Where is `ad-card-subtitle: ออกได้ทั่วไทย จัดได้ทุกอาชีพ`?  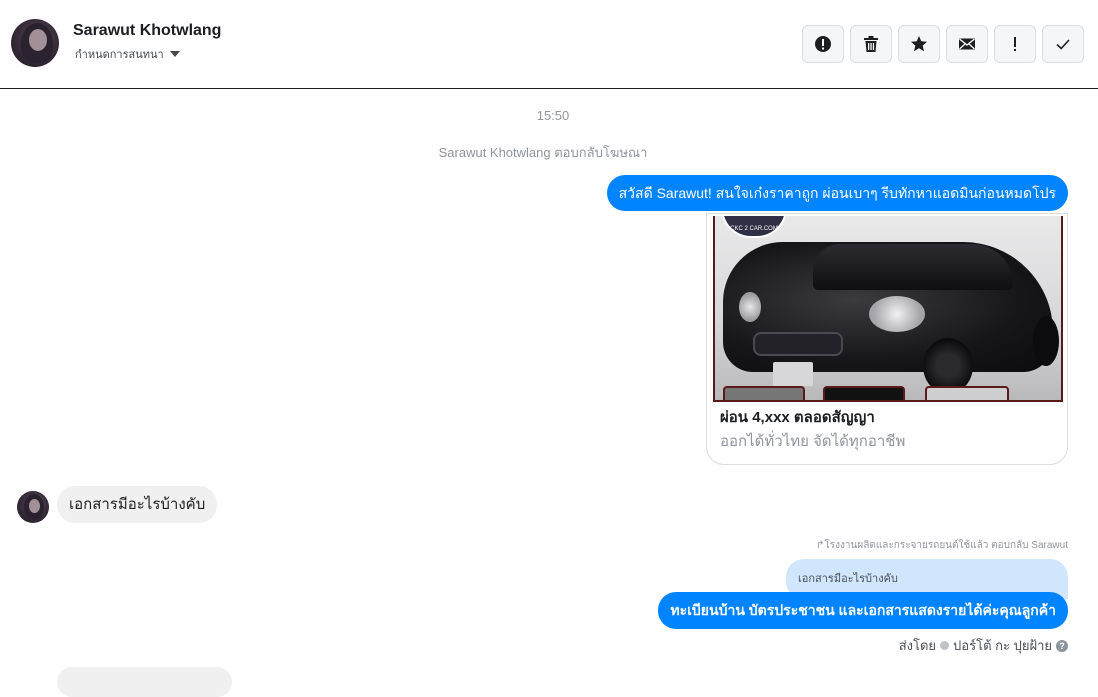
ad-card-subtitle: ออกได้ทั่วไทย จัดได้ทุกอาชีพ is located at coordinates (813, 441).